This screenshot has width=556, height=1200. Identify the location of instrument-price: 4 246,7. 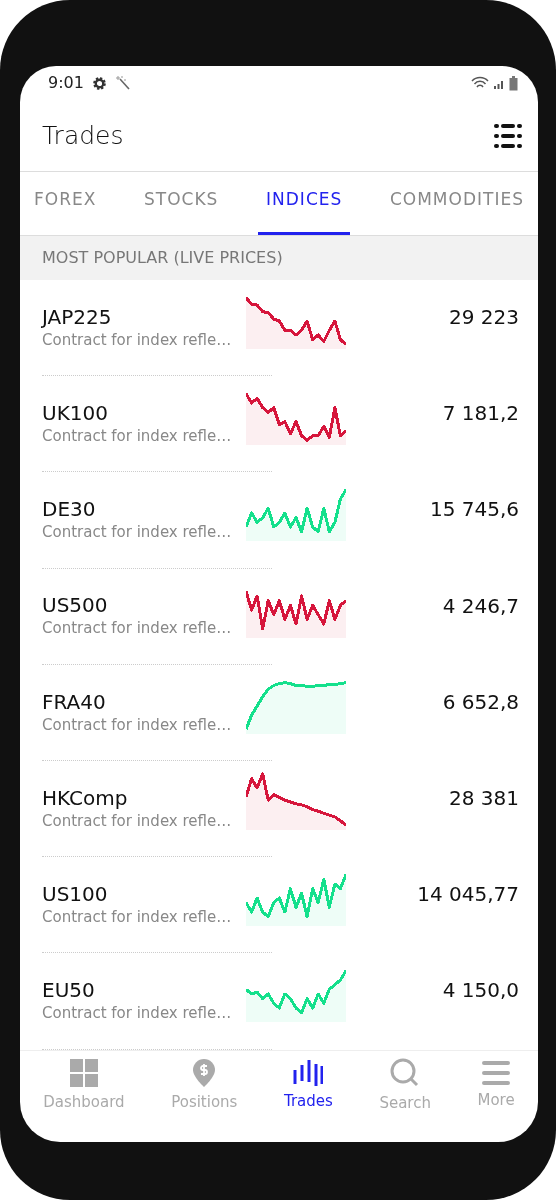
(480, 606).